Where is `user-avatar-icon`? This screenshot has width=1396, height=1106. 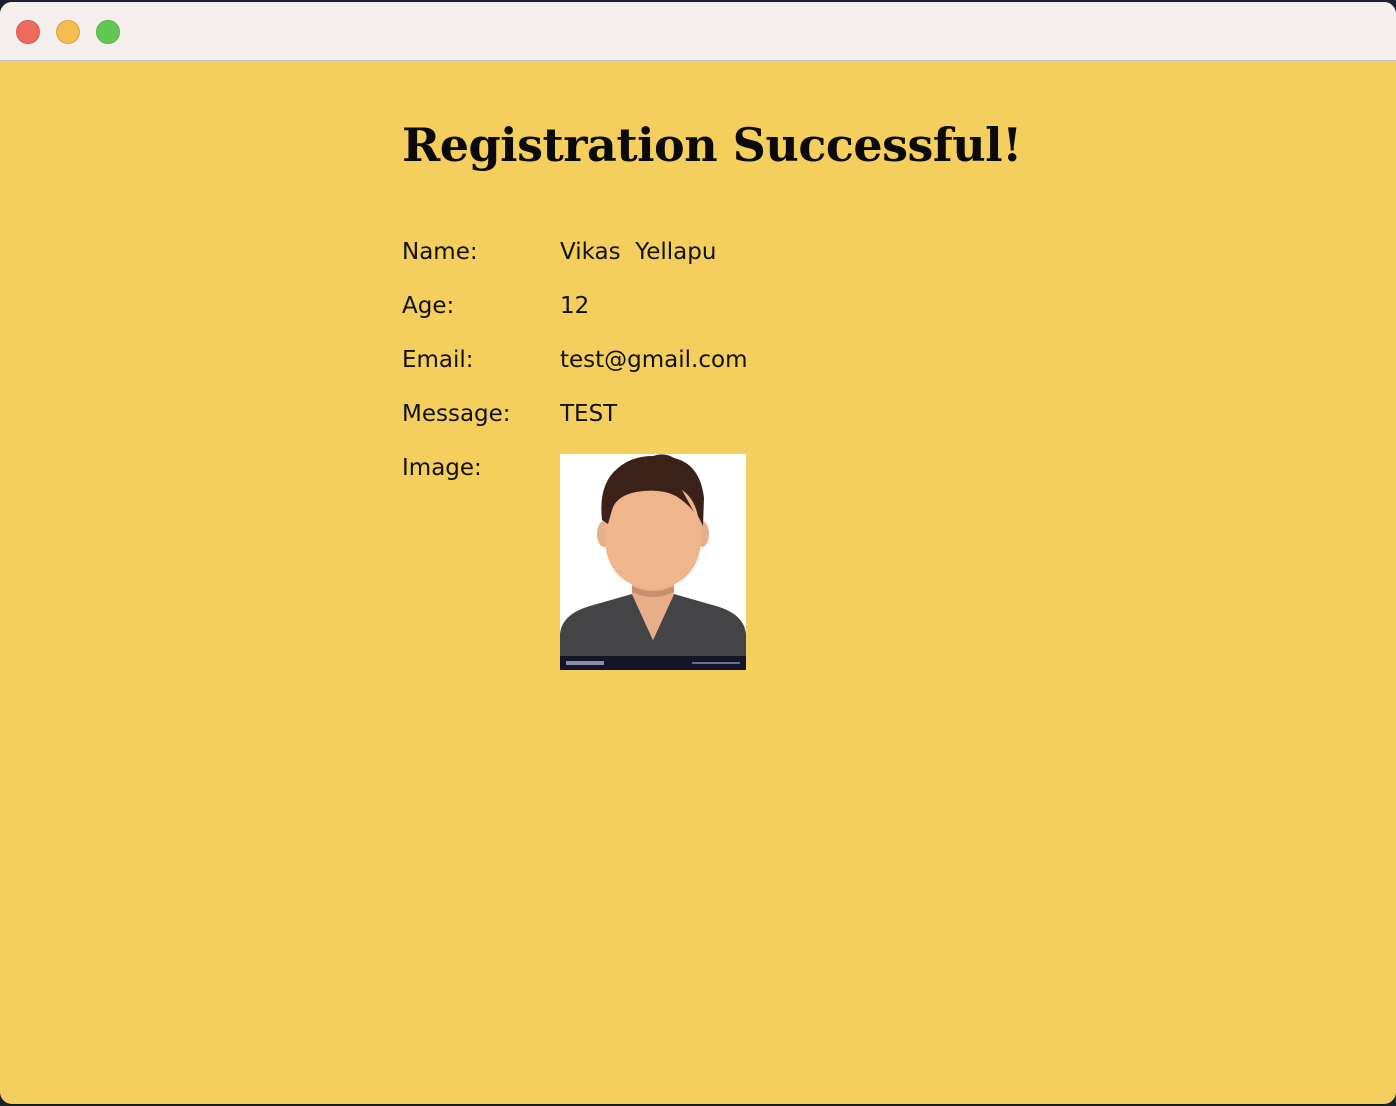
user-avatar-icon is located at coordinates (653, 562).